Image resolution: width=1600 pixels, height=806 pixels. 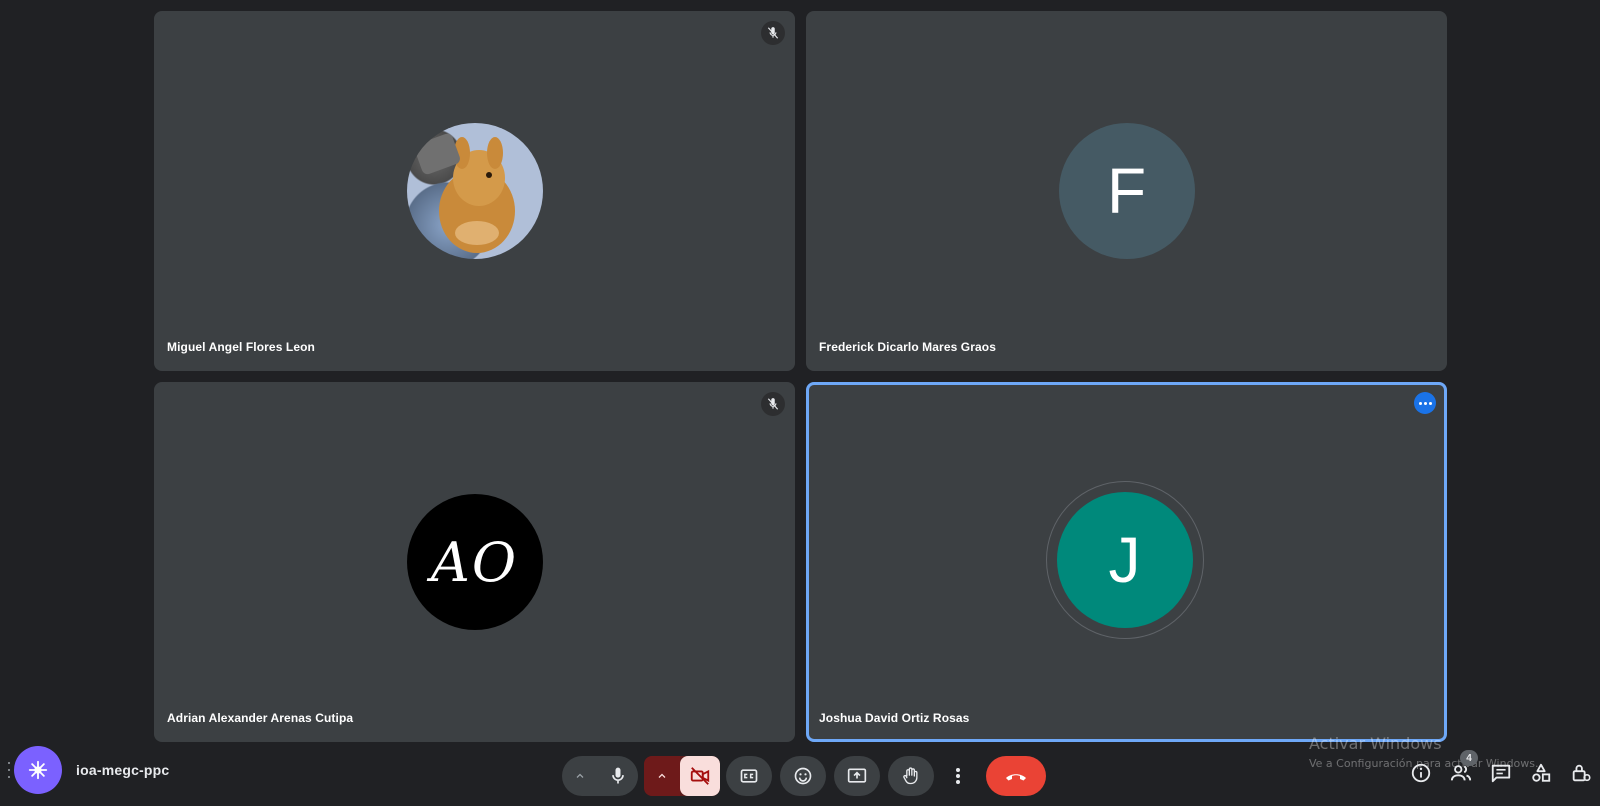 I want to click on present-screen-icon, so click(x=857, y=775).